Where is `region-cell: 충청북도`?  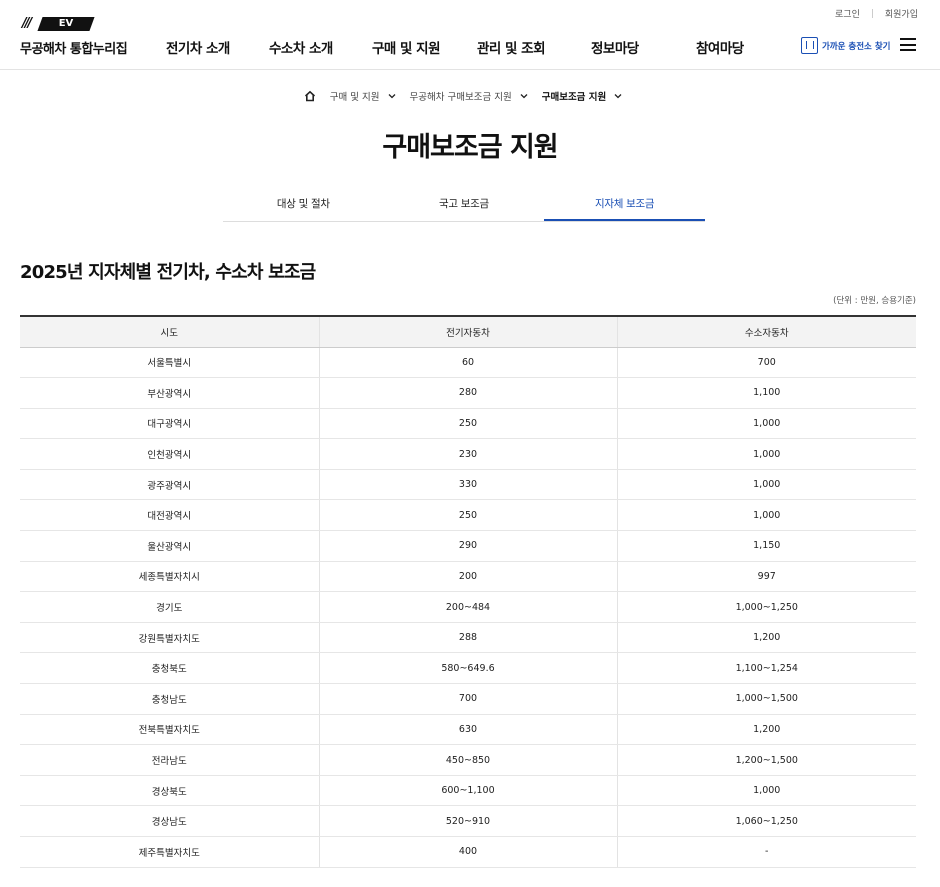 region-cell: 충청북도 is located at coordinates (169, 668).